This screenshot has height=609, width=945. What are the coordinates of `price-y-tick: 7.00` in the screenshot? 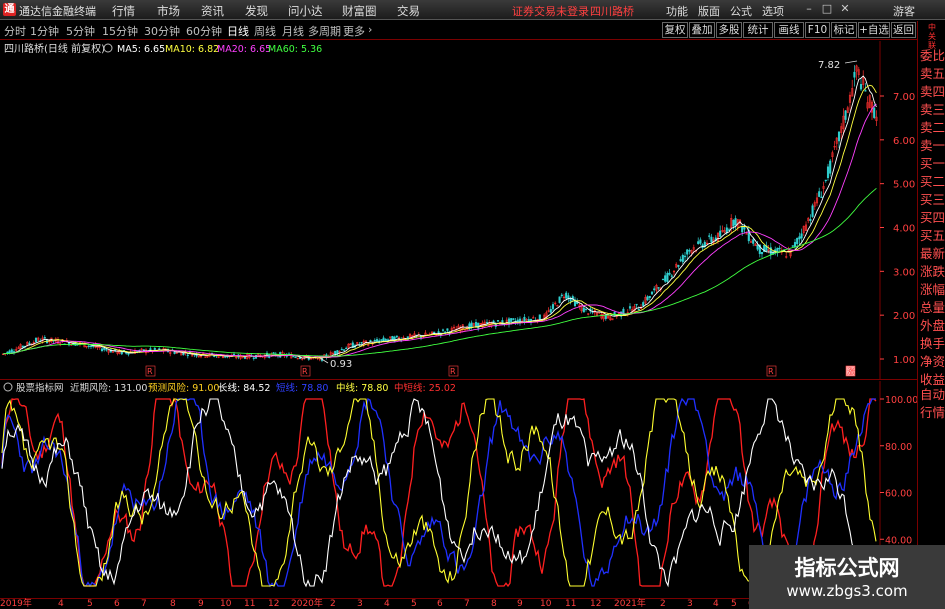 It's located at (904, 97).